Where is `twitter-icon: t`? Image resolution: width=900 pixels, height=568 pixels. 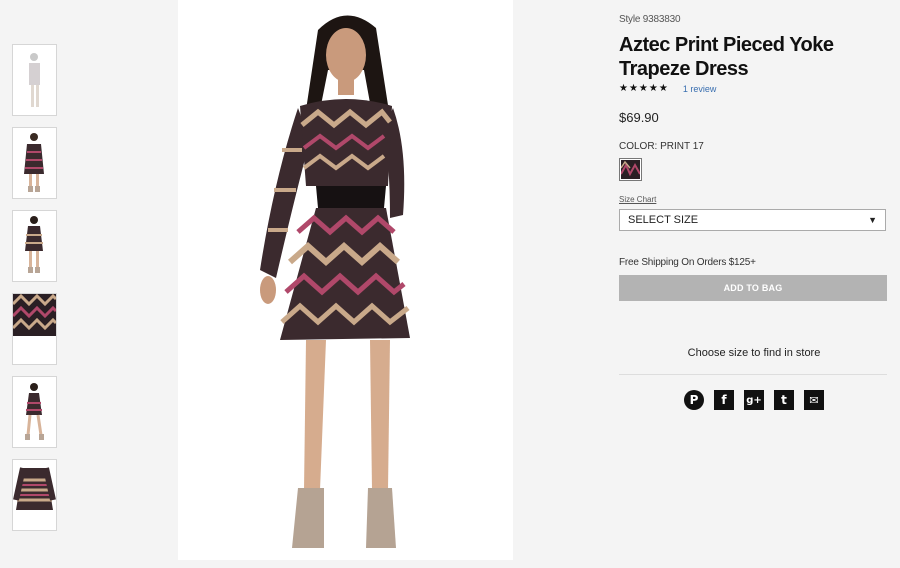
twitter-icon: t is located at coordinates (784, 400).